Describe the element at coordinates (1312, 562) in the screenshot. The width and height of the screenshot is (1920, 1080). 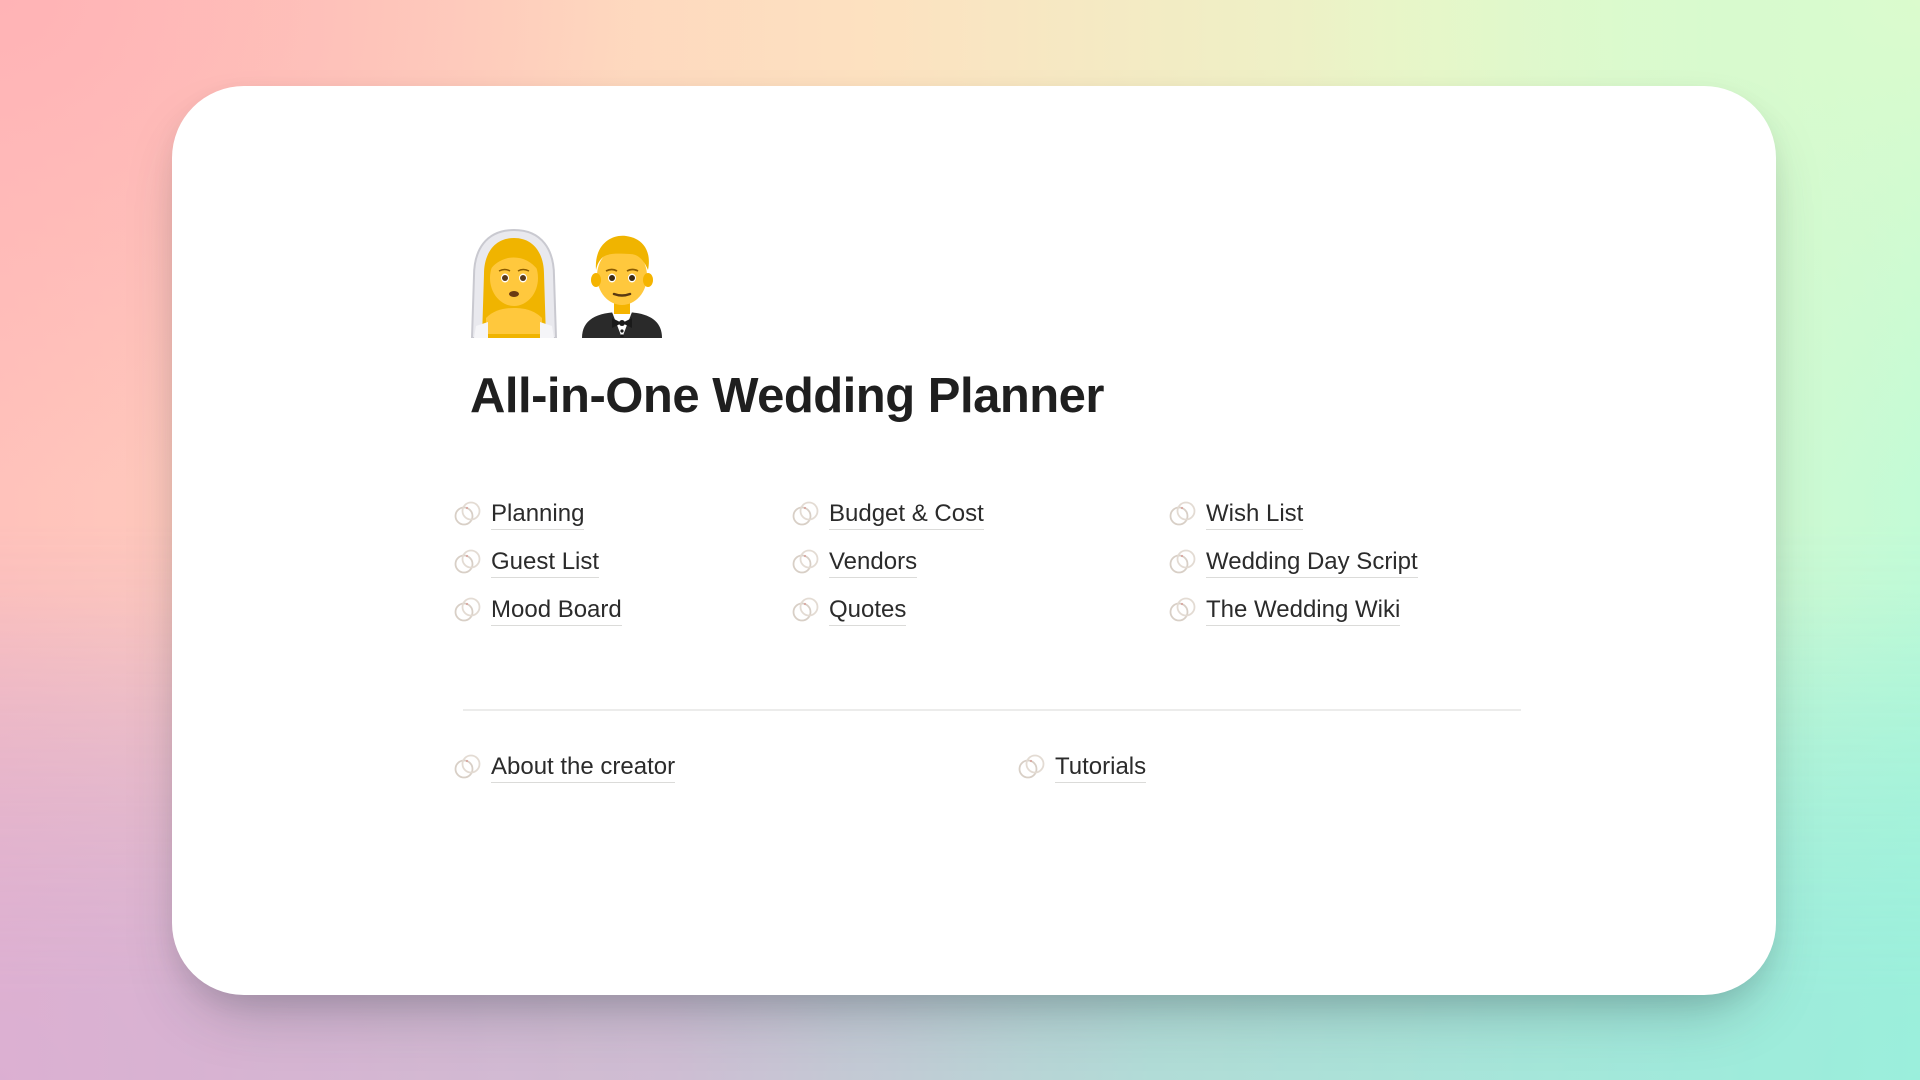
I see `link-label: Wedding Day Script` at that location.